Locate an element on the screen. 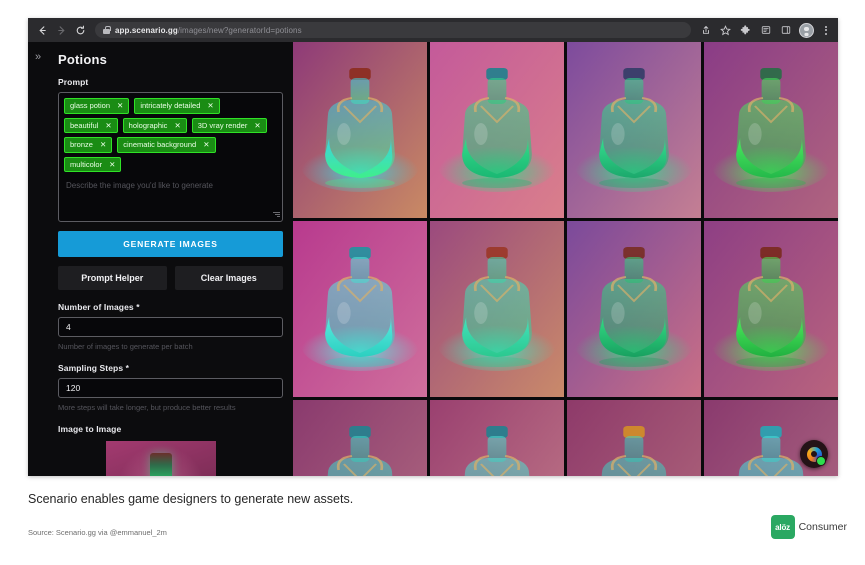  bookmark-star-icon is located at coordinates (725, 30).